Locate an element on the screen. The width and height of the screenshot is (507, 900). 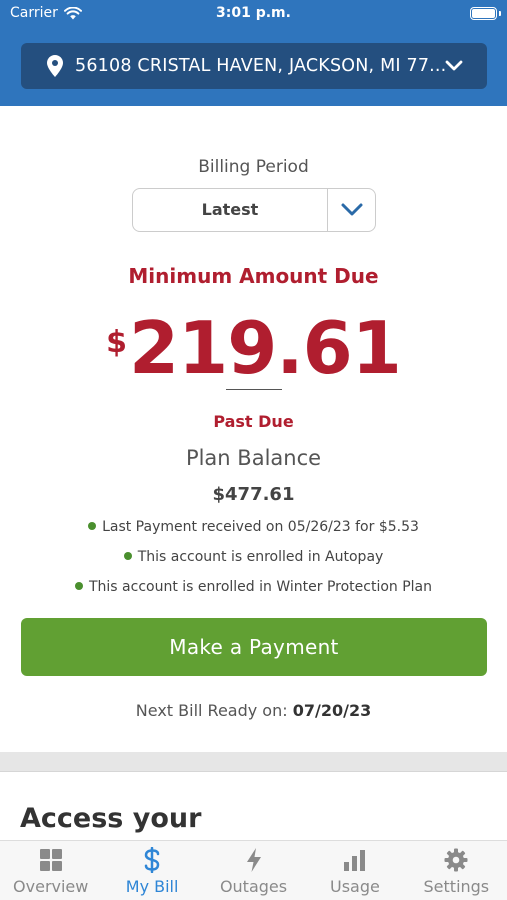
status-bar: Carrier 3:01 p.m. is located at coordinates (253, 15).